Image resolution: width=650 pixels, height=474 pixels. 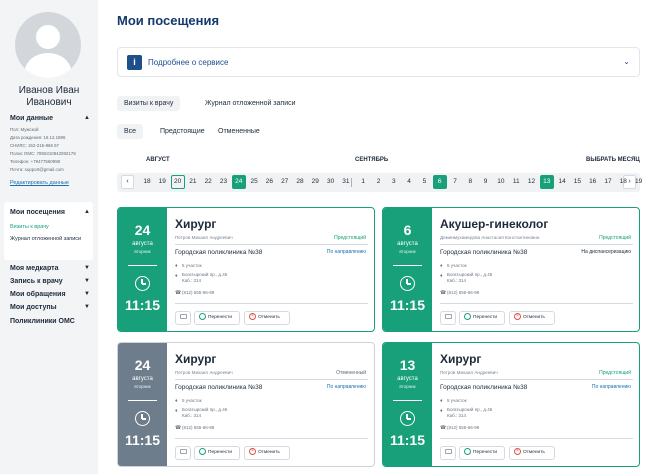 I want to click on date-sep-6: 6, so click(x=439, y=182).